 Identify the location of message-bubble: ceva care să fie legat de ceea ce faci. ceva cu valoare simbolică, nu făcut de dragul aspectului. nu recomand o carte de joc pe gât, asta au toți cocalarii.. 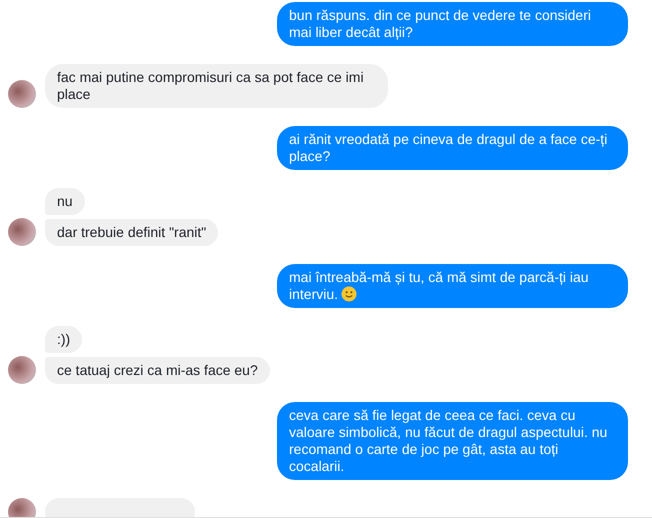
(452, 441).